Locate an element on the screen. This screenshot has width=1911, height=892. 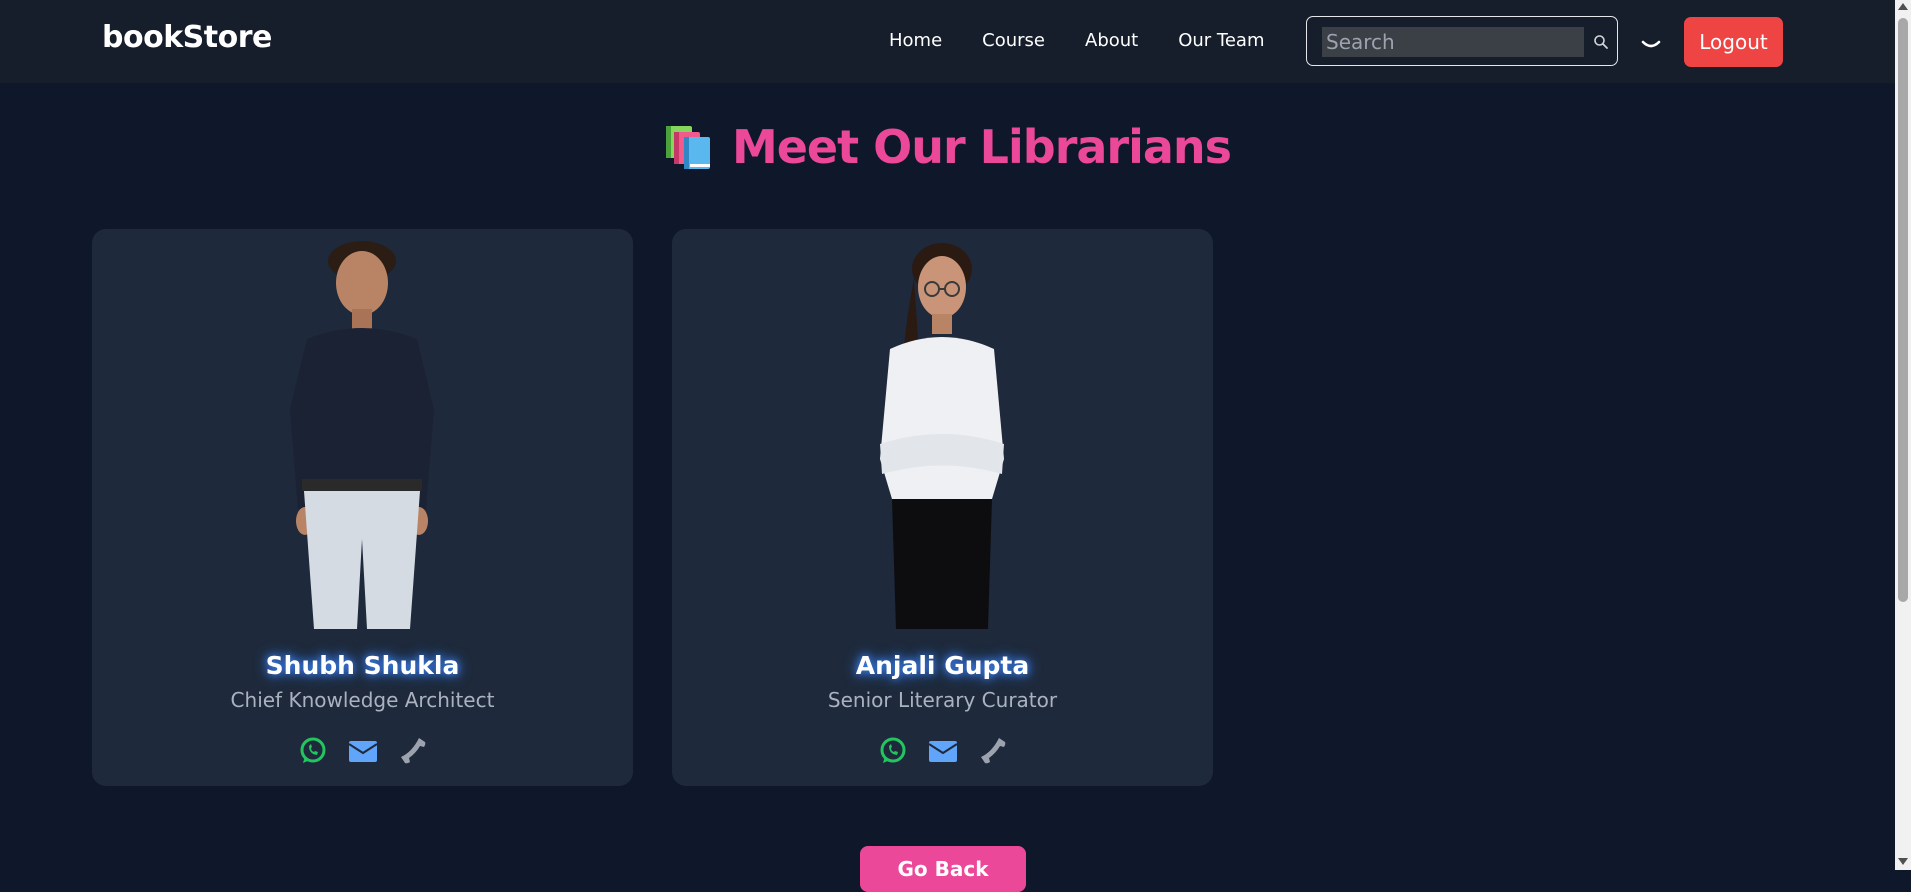
nav-link-our-team: Our Team is located at coordinates (1221, 40).